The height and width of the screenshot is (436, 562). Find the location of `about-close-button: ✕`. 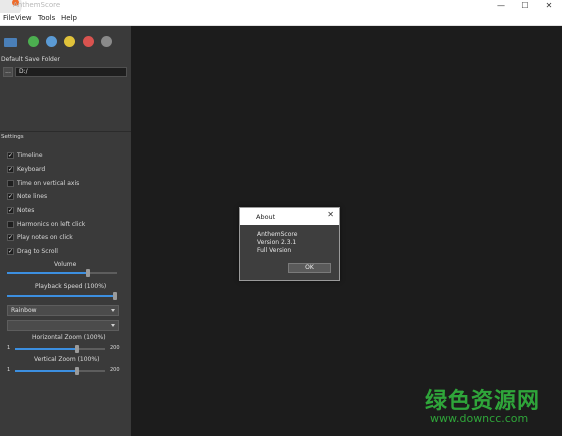

about-close-button: ✕ is located at coordinates (330, 214).